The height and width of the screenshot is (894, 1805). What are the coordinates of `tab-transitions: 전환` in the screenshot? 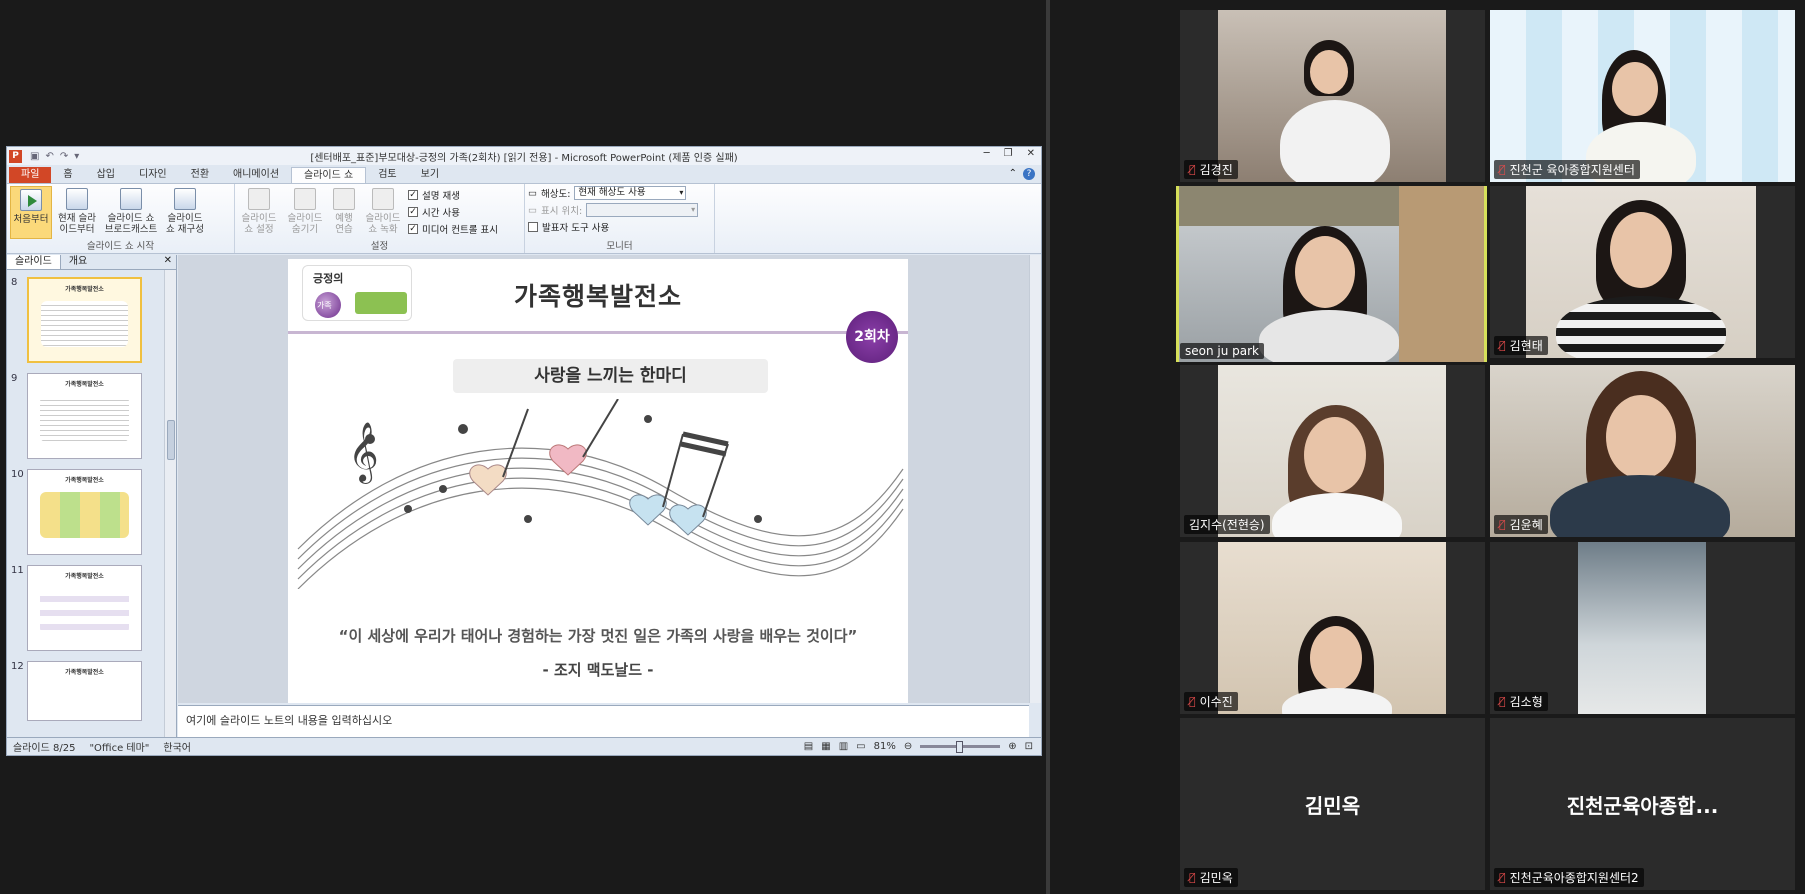 It's located at (200, 175).